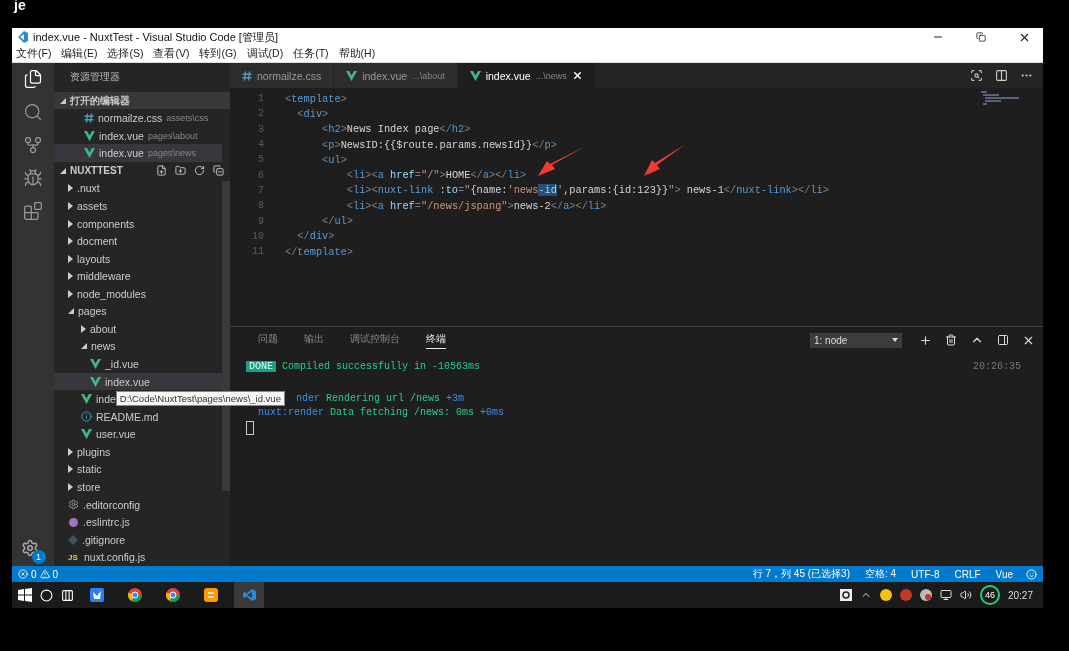  I want to click on status-item: Vue, so click(1004, 574).